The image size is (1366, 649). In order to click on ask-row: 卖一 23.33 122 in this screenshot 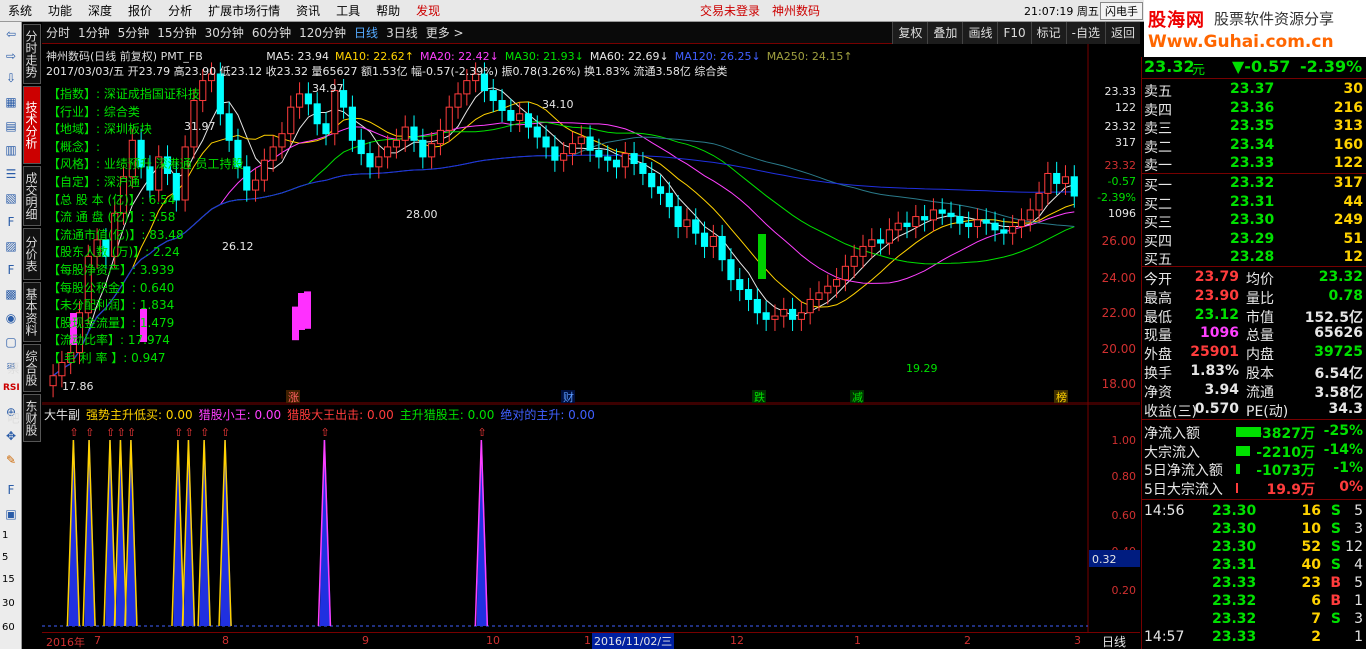, I will do `click(1254, 164)`.